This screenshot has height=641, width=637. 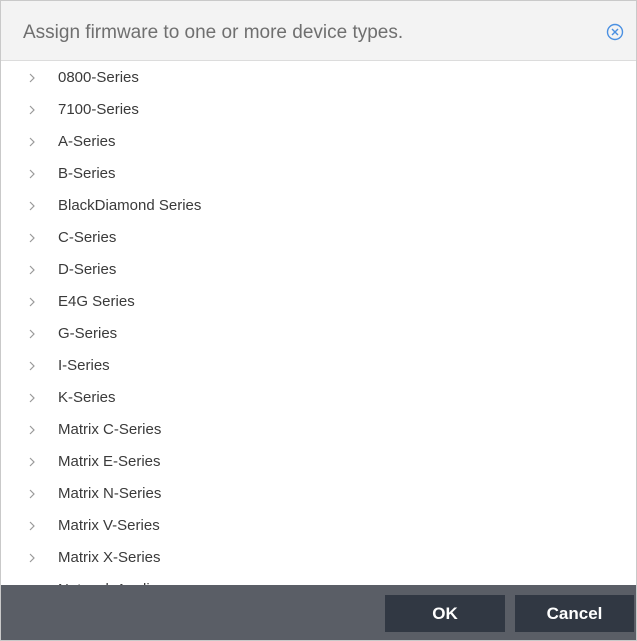 I want to click on tree-item: Matrix V-Series, so click(x=318, y=526).